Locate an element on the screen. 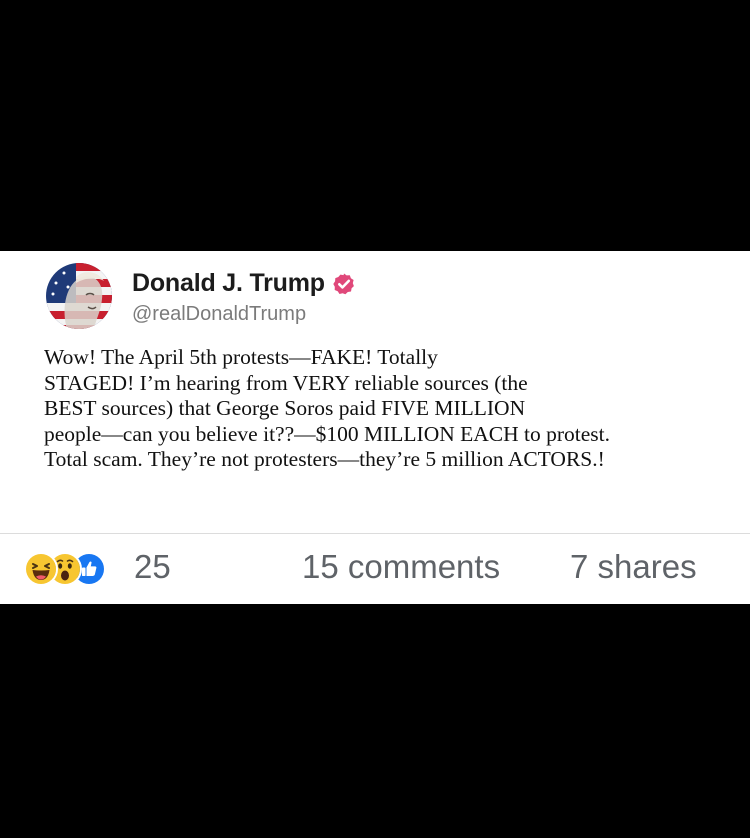 Image resolution: width=750 pixels, height=838 pixels. author-handle: @realDonaldTrump is located at coordinates (244, 314).